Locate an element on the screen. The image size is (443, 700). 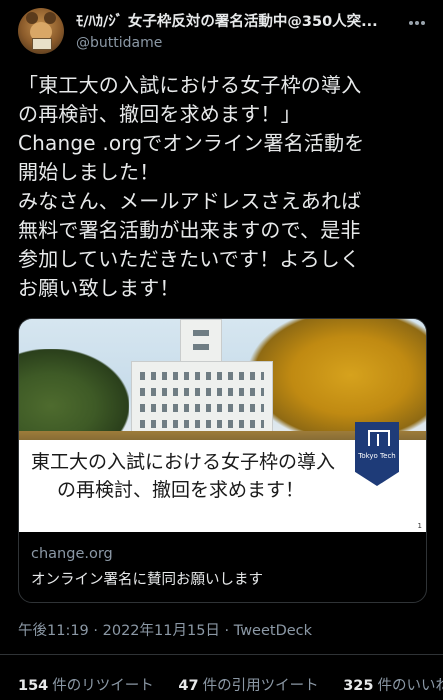
card-meta: change.org オンライン署名に賛同お願いします is located at coordinates (147, 567).